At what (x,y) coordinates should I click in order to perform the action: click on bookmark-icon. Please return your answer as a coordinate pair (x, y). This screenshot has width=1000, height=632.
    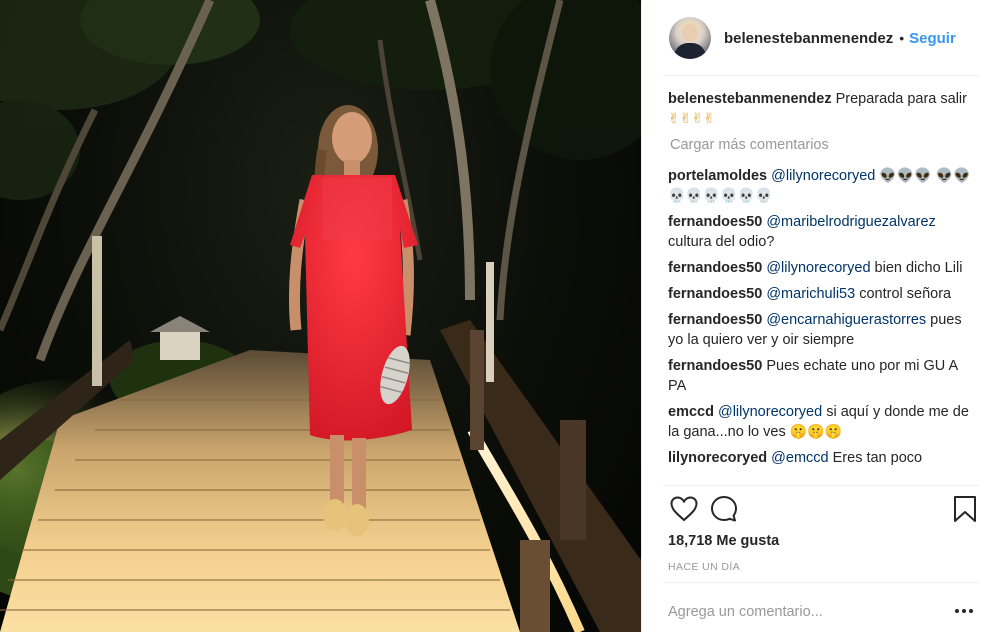
    Looking at the image, I should click on (965, 509).